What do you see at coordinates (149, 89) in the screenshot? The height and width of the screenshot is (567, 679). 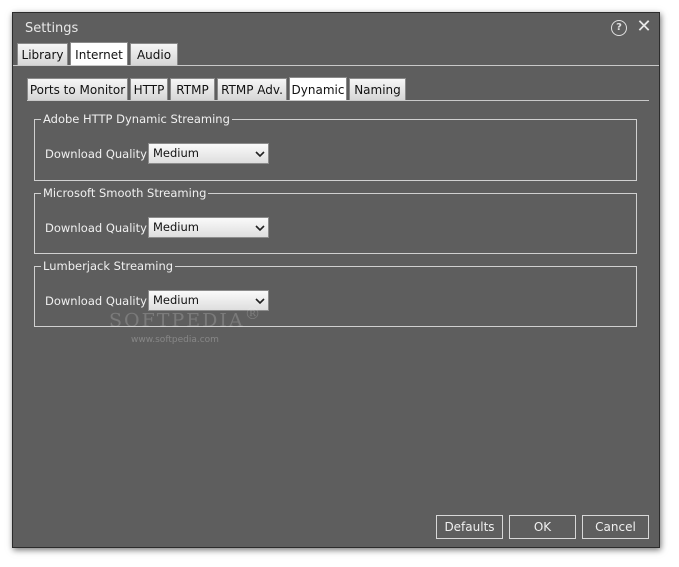 I see `tab-http: HTTP` at bounding box center [149, 89].